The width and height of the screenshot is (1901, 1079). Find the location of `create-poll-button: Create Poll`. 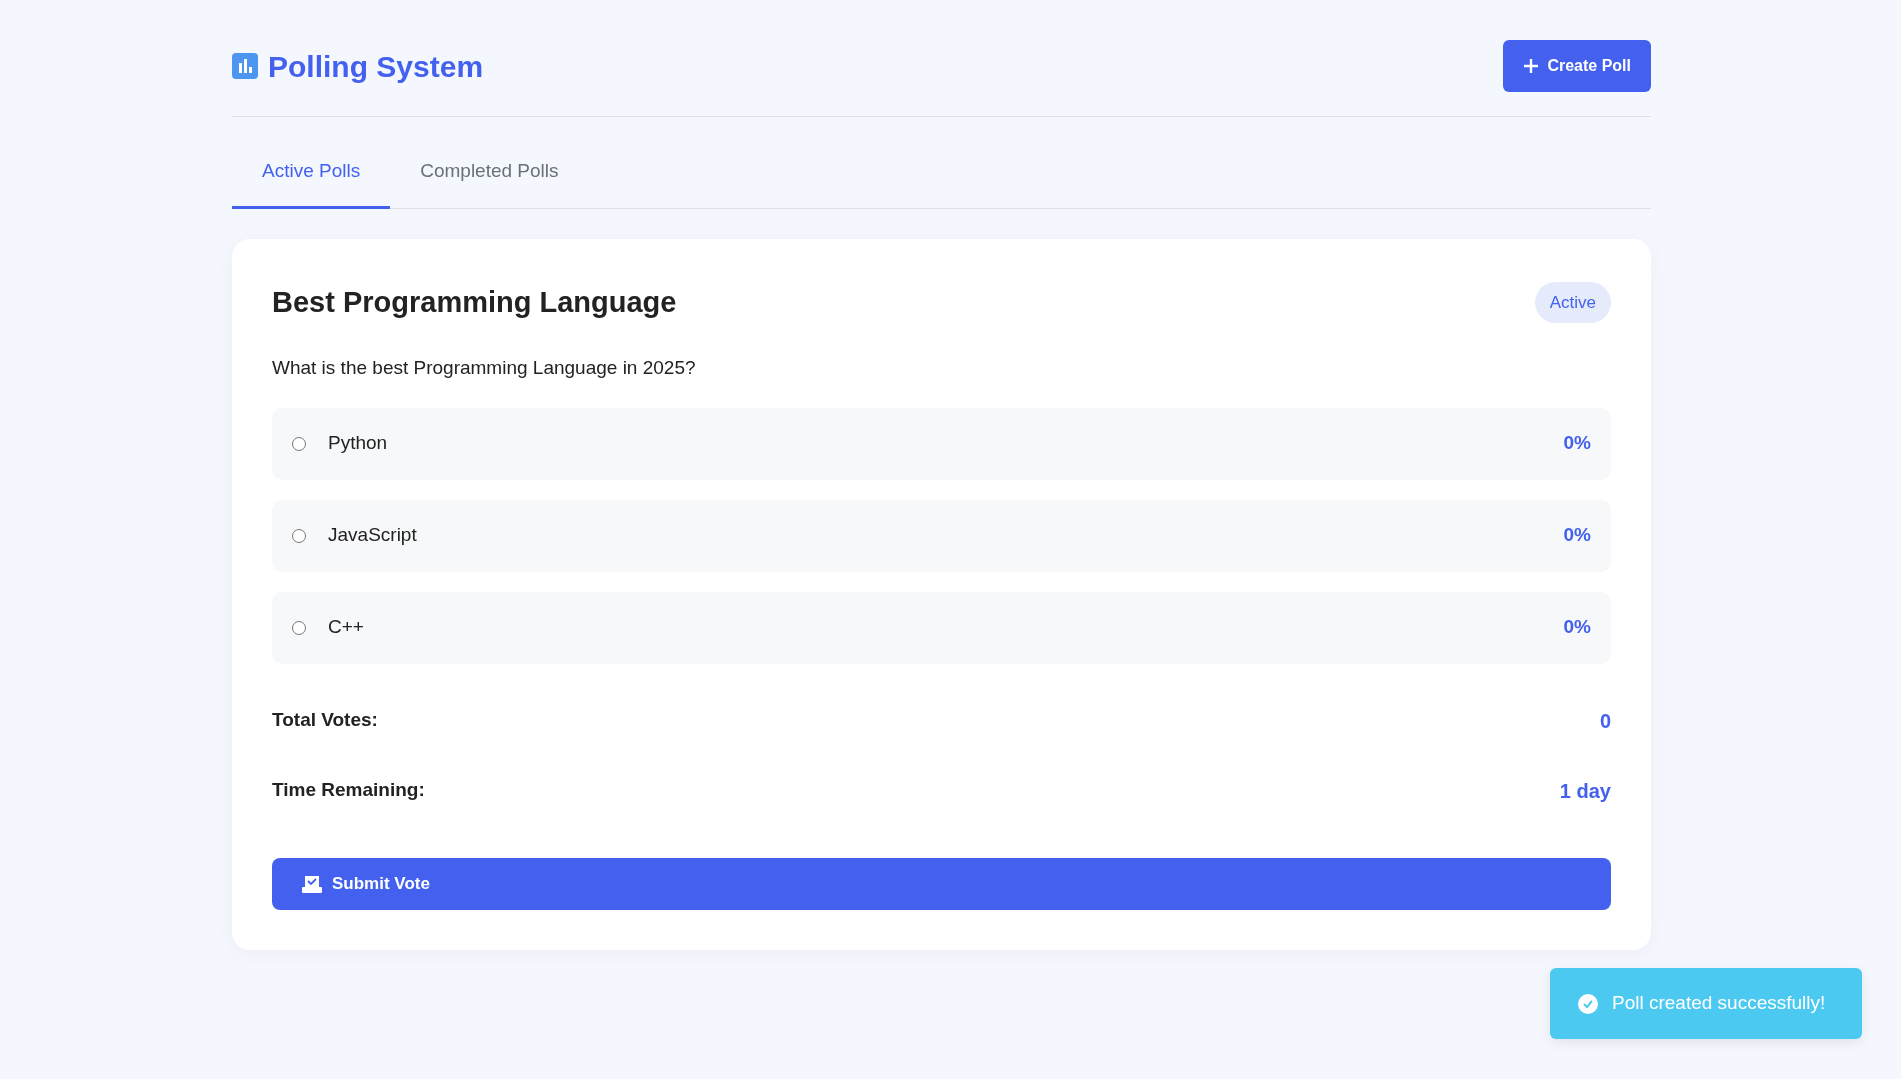

create-poll-button: Create Poll is located at coordinates (1577, 66).